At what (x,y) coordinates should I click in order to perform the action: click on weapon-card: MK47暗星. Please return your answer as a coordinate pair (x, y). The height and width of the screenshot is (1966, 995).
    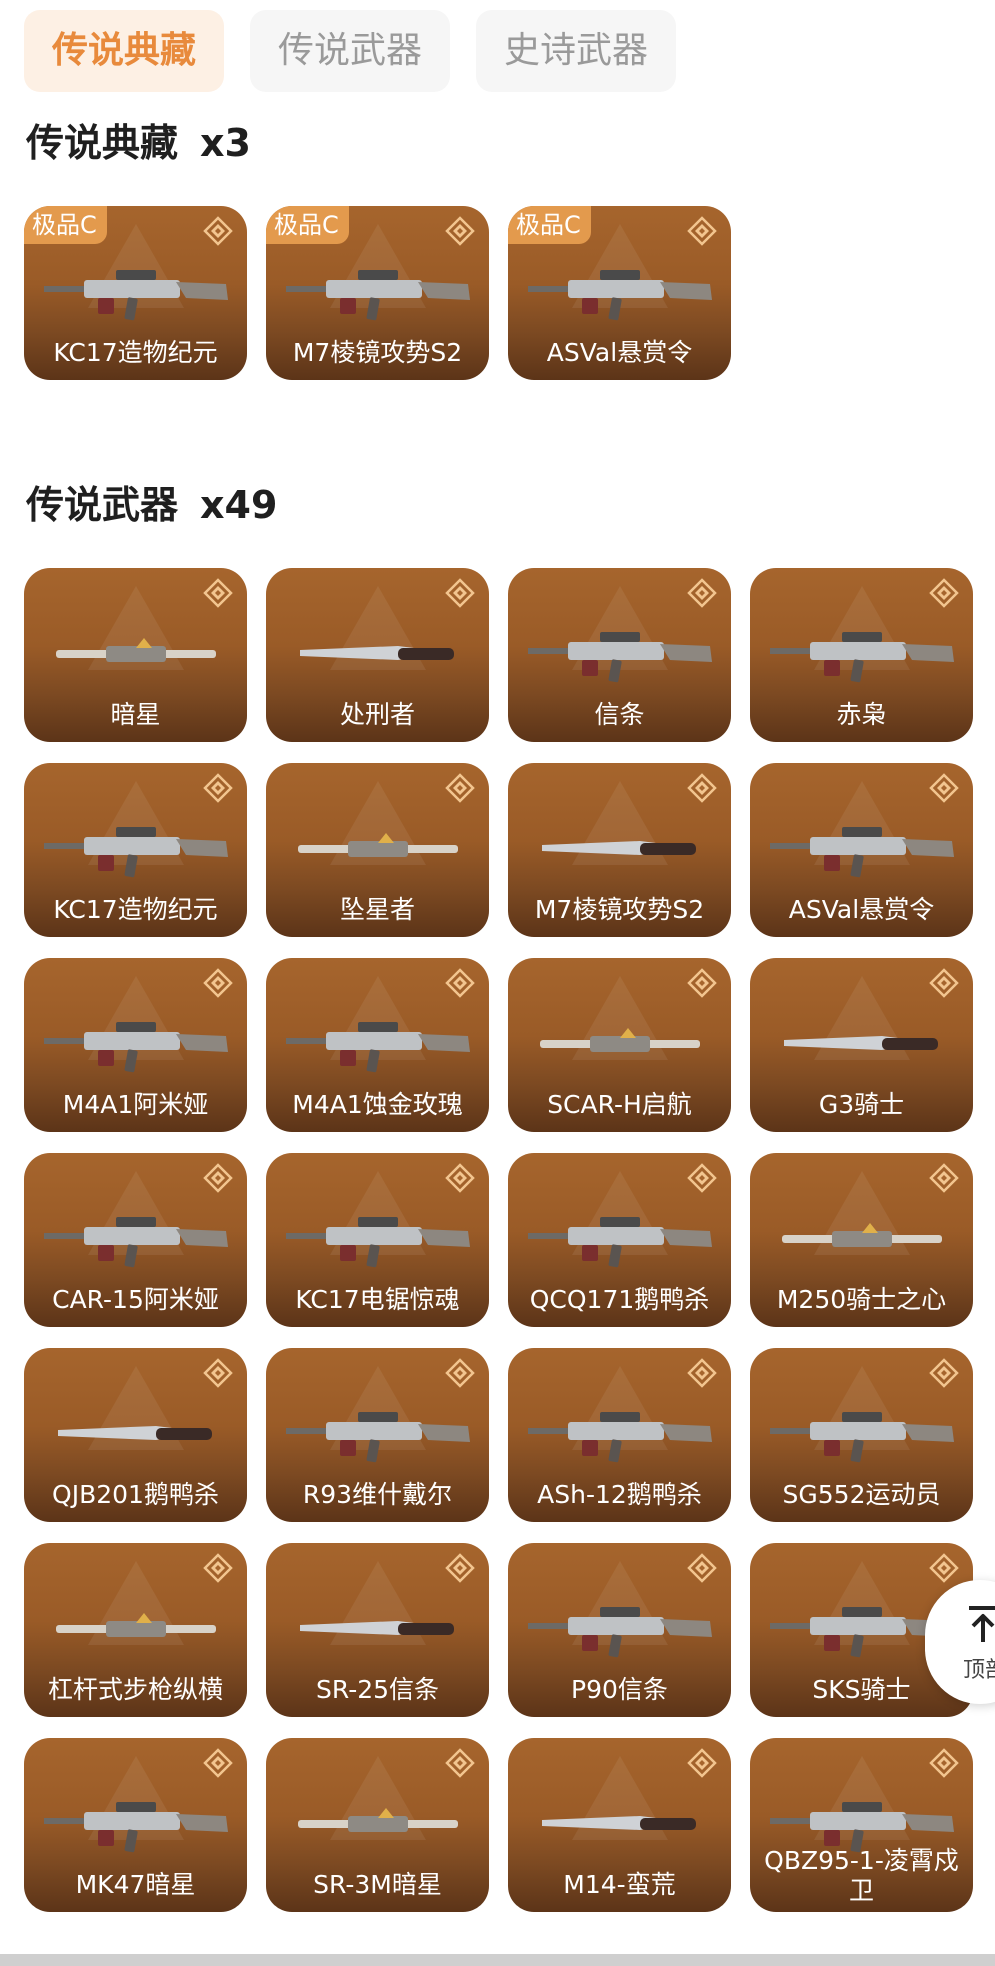
    Looking at the image, I should click on (135, 1825).